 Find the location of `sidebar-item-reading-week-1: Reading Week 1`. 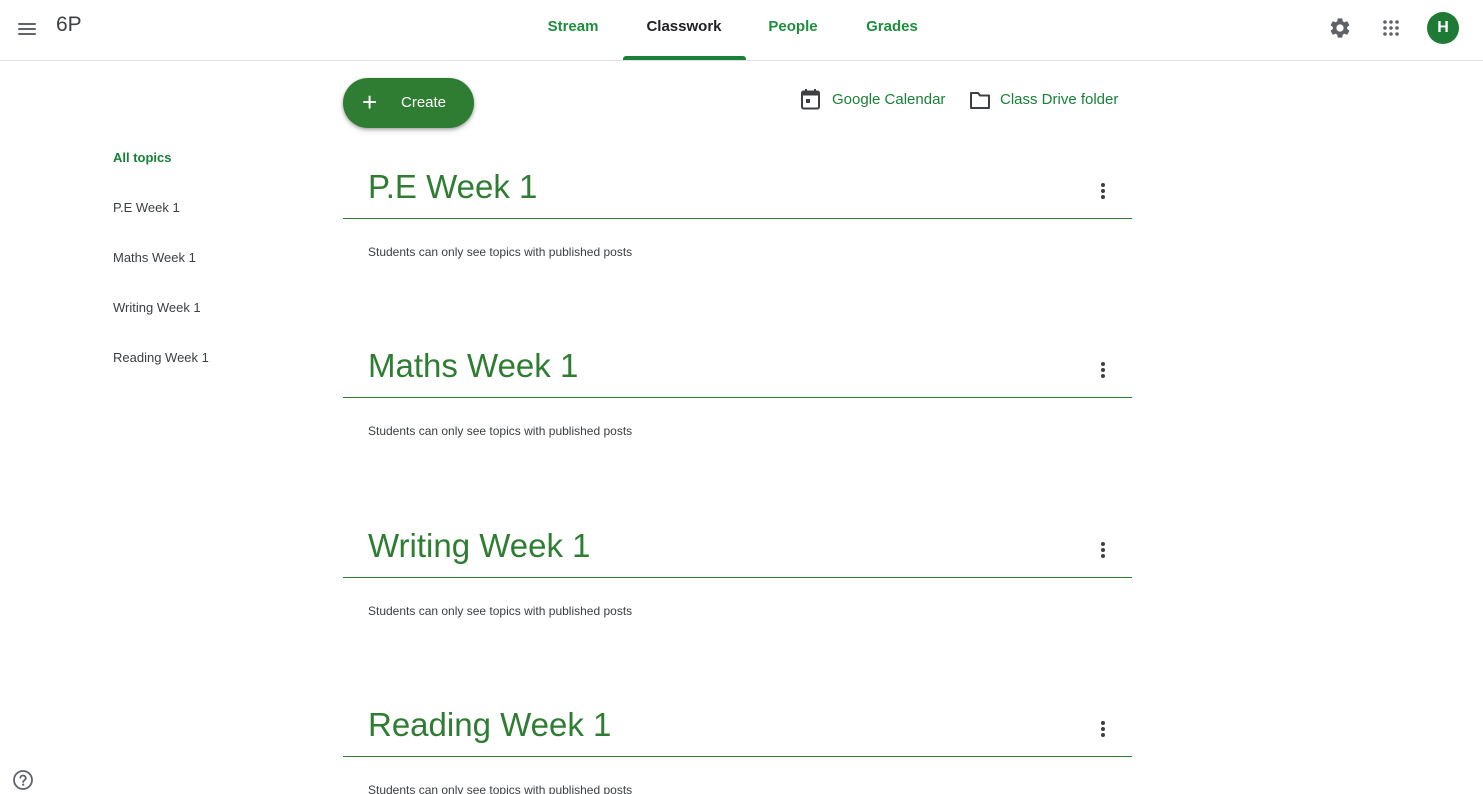

sidebar-item-reading-week-1: Reading Week 1 is located at coordinates (161, 357).